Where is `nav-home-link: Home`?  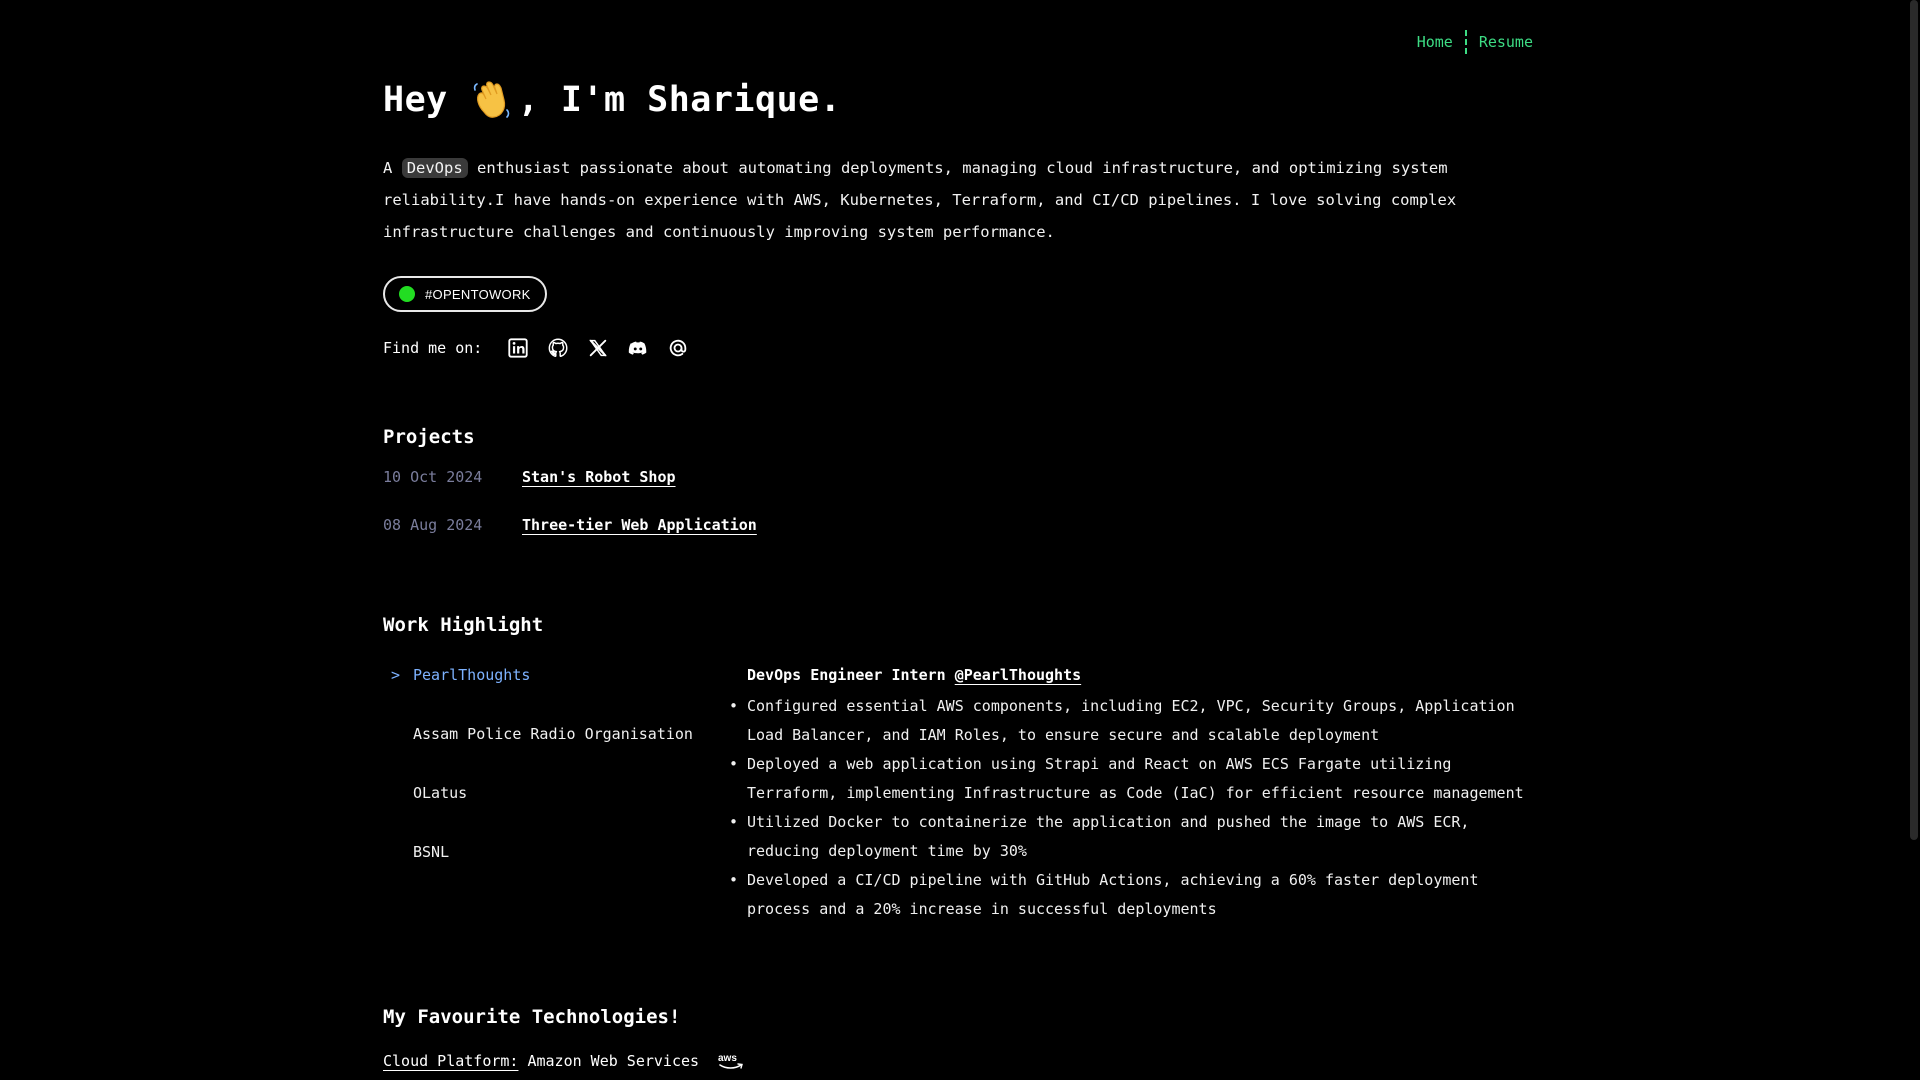 nav-home-link: Home is located at coordinates (1435, 42).